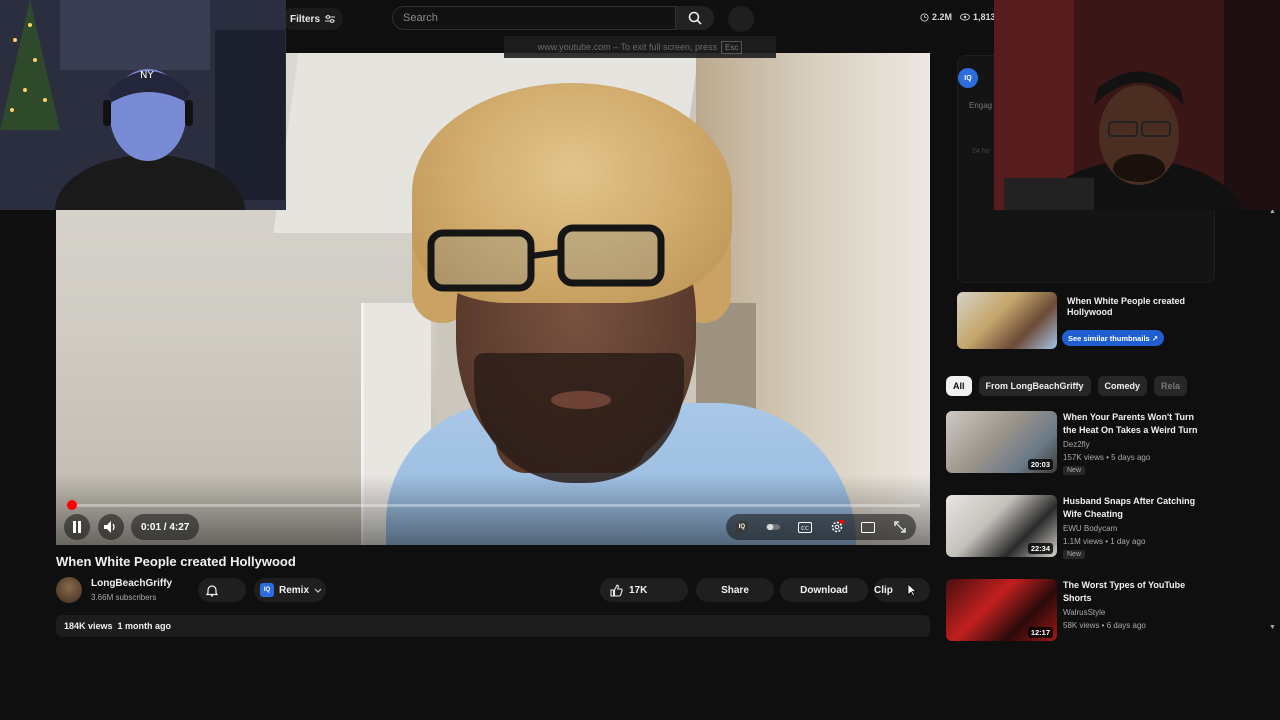  Describe the element at coordinates (1135, 592) in the screenshot. I see `recommended-title: The Worst Types of YouTube Shorts` at that location.